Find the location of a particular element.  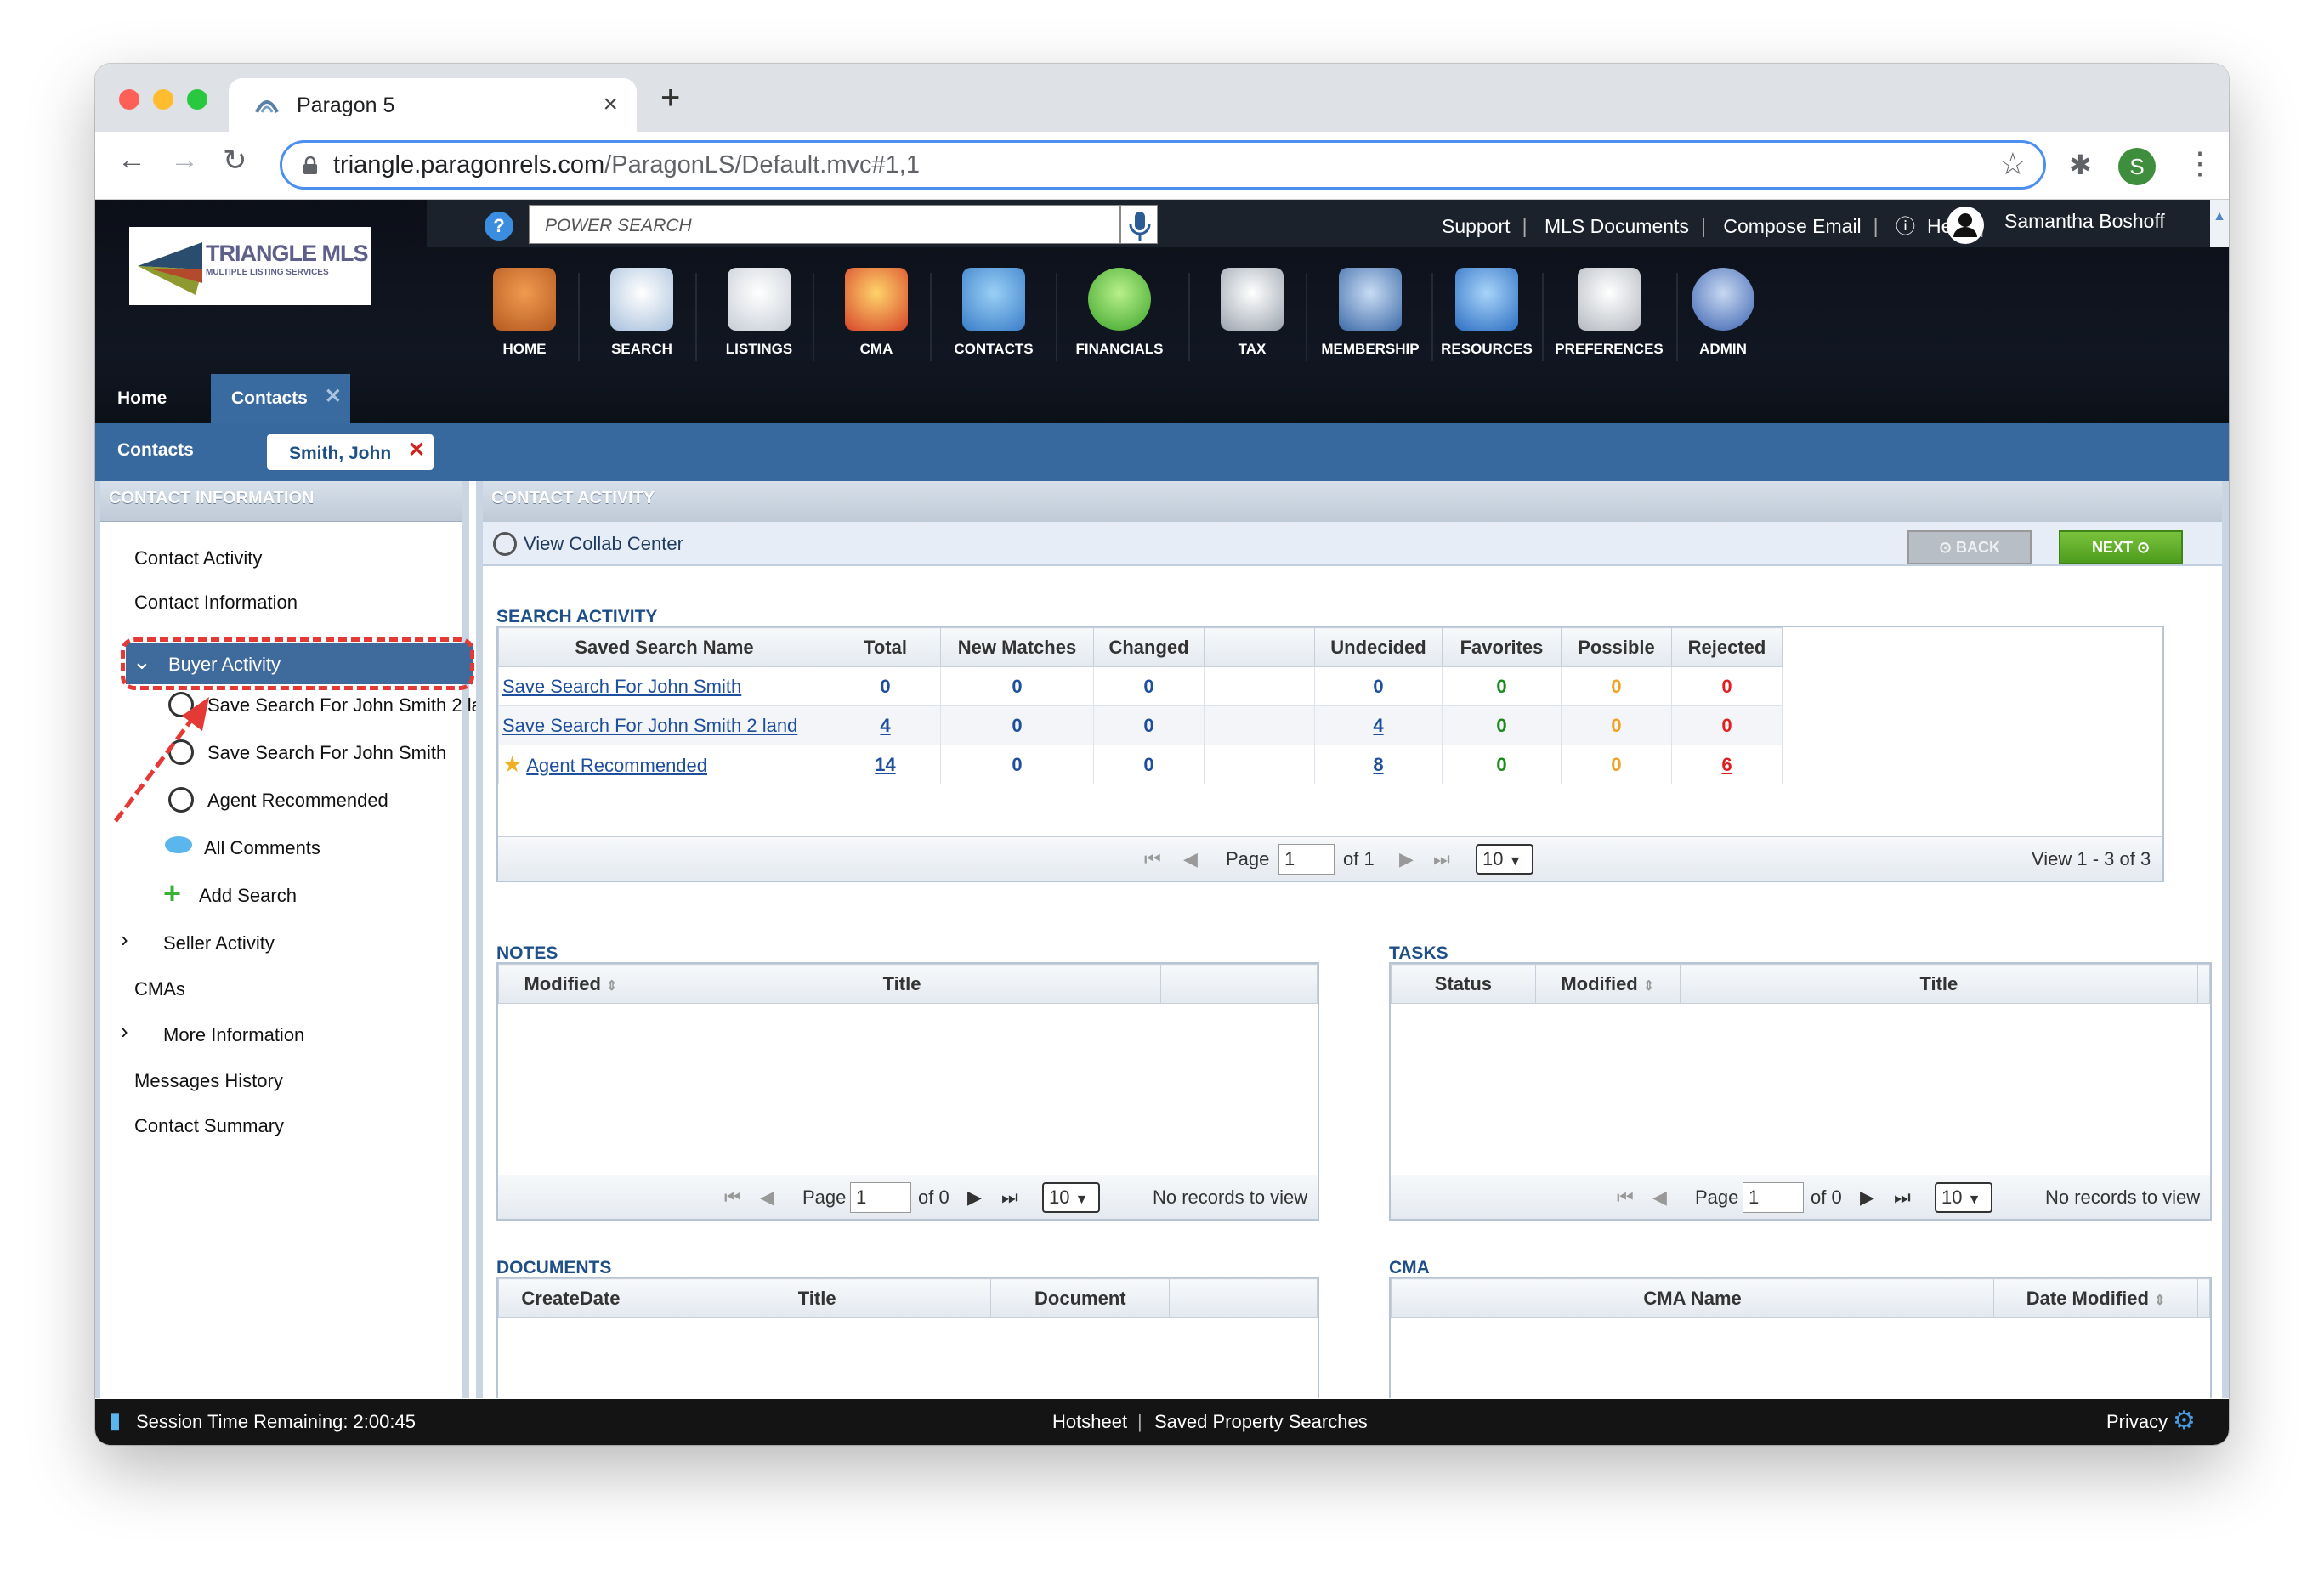

nav-saved-search-1: Save Search For John Smith 2 la is located at coordinates (344, 705).